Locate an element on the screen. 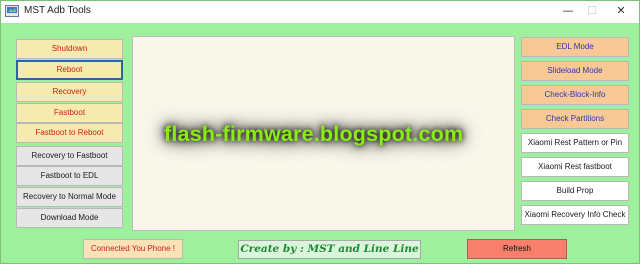 The image size is (640, 264). window-title: MST Adb Tools is located at coordinates (57, 10).